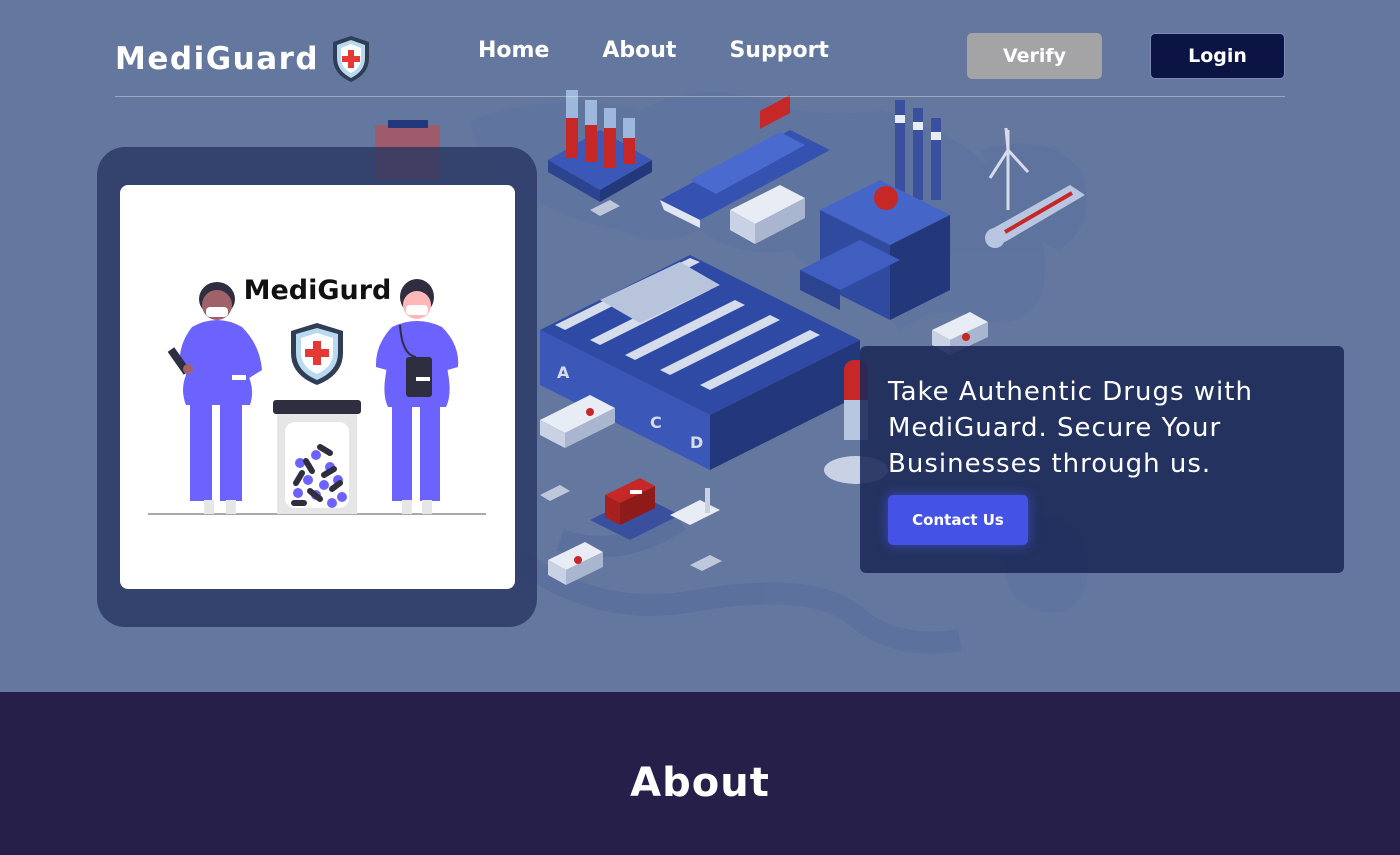  I want to click on nav-links: Home About Support, so click(653, 50).